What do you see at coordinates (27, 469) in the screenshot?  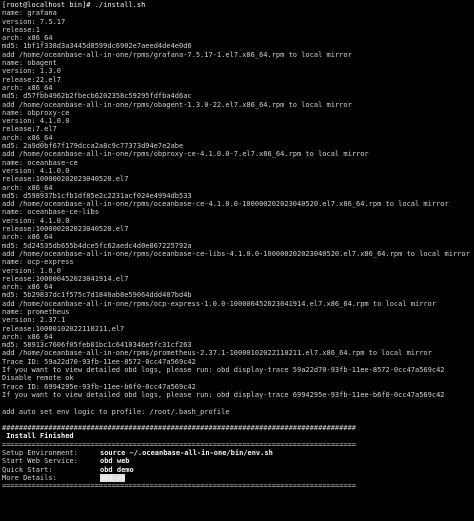 I see `row-label: Quick Start:` at bounding box center [27, 469].